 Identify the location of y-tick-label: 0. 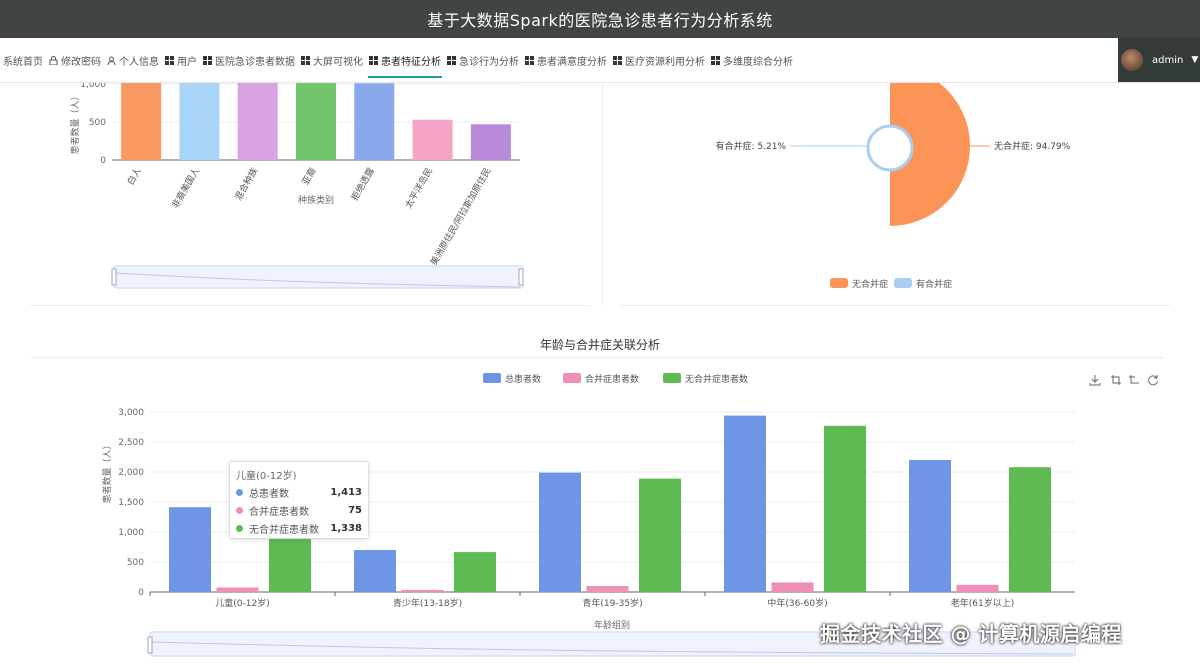
(103, 161).